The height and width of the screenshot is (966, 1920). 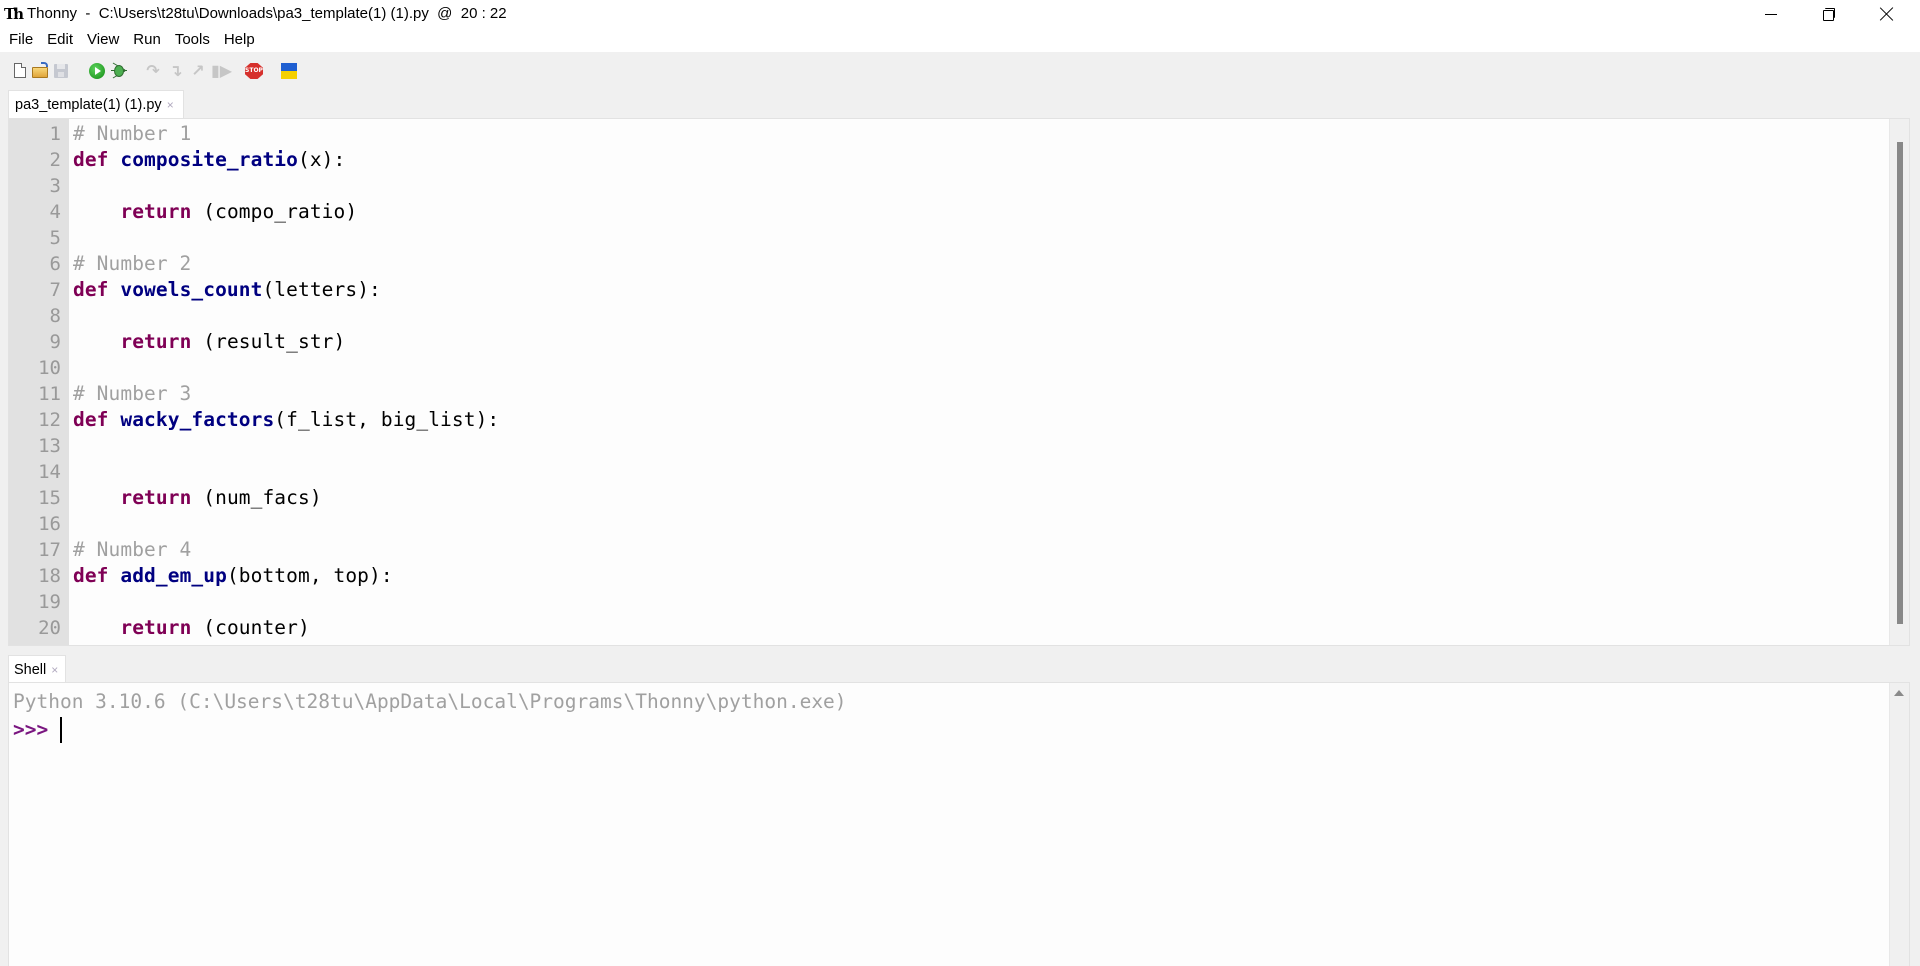 I want to click on new-file-icon, so click(x=20, y=70).